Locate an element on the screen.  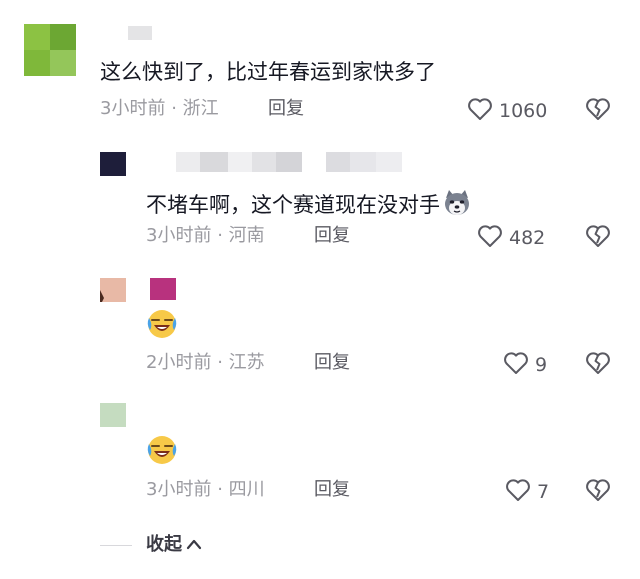
collapse-divider is located at coordinates (116, 545).